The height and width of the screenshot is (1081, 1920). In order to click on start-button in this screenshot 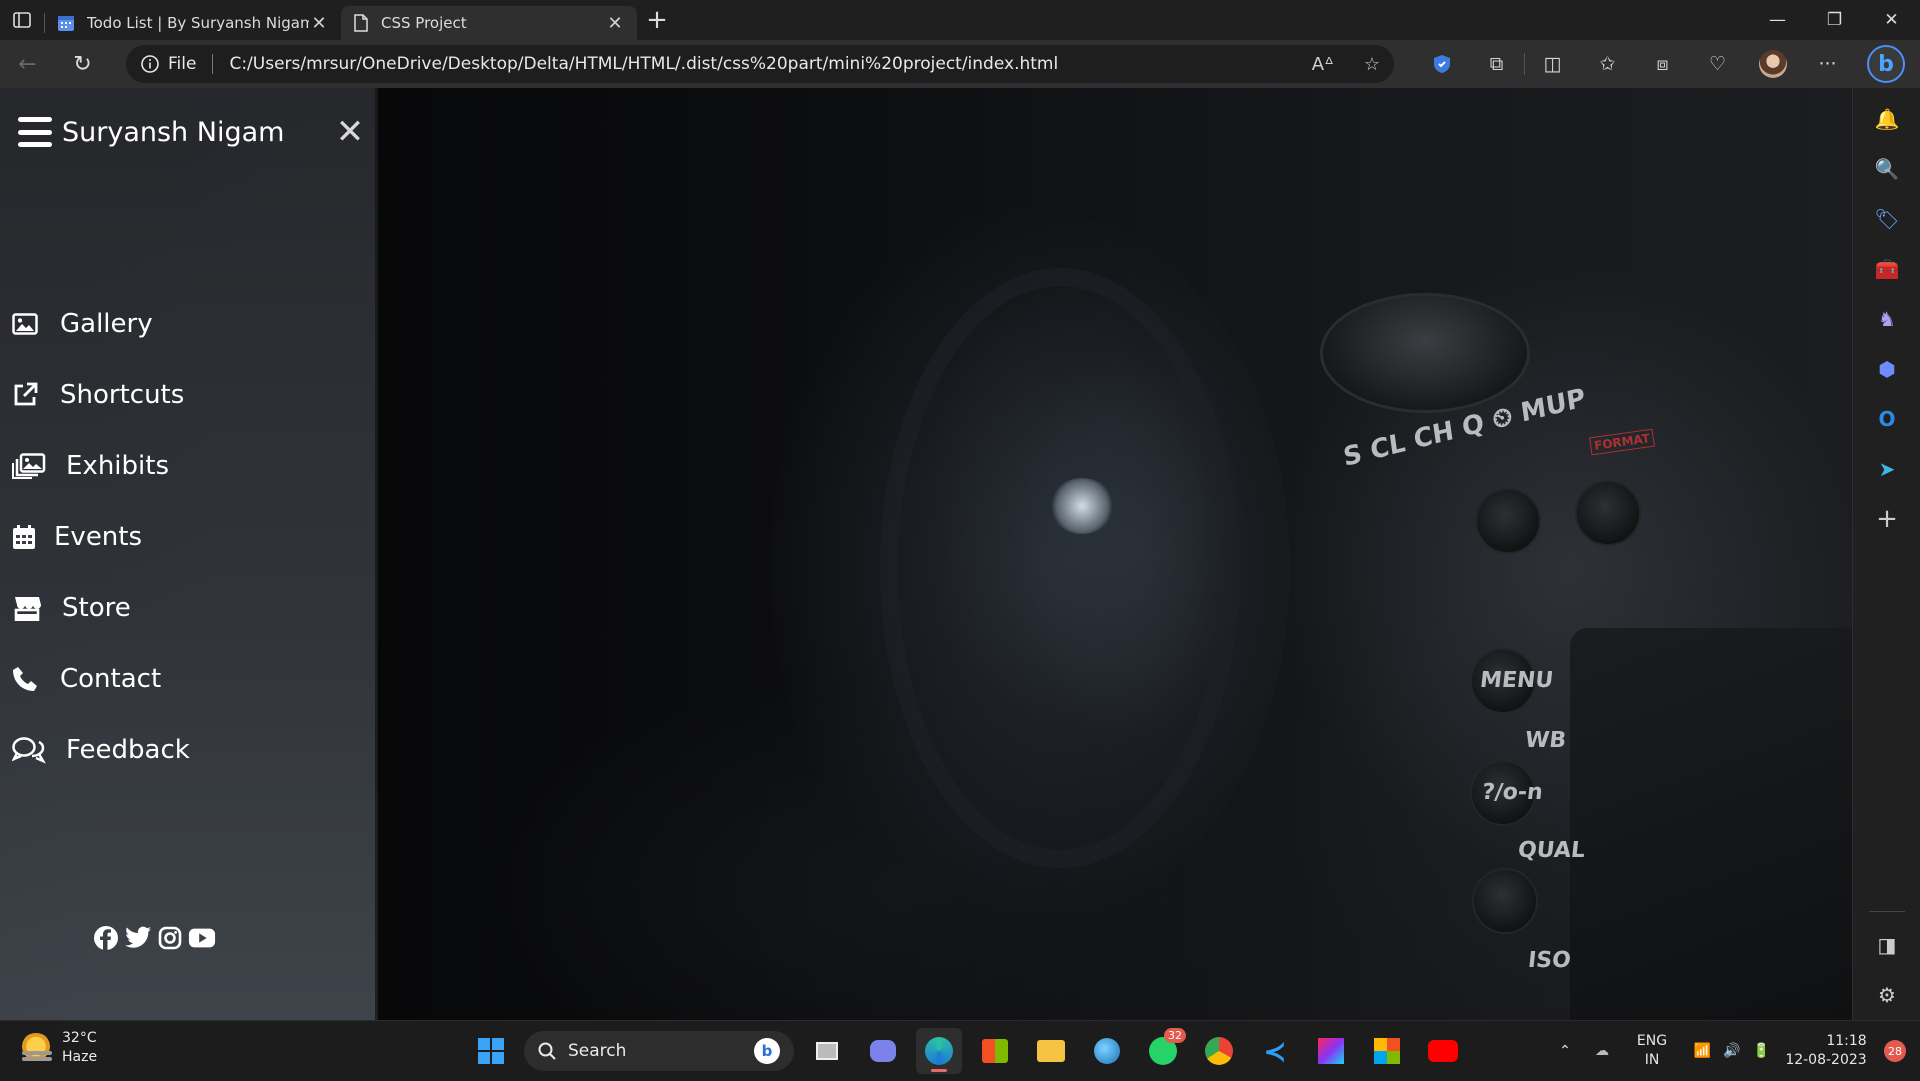, I will do `click(491, 1051)`.